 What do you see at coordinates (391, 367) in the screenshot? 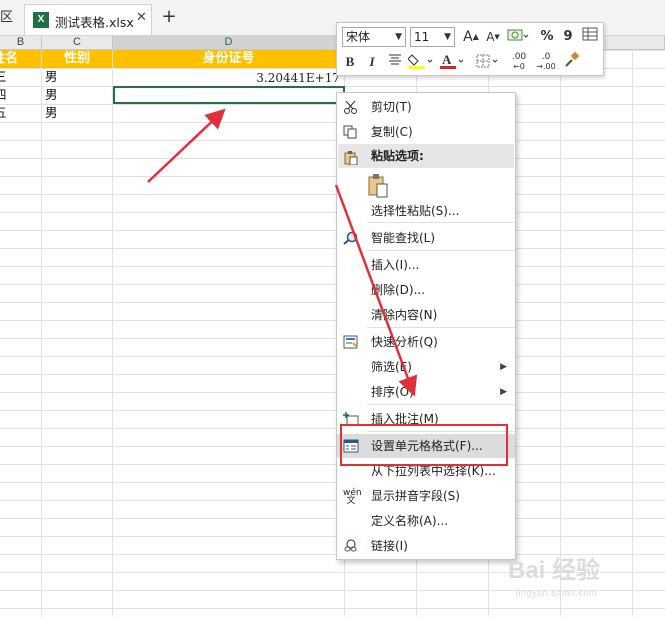
I see `menu-label: 筛选(E)` at bounding box center [391, 367].